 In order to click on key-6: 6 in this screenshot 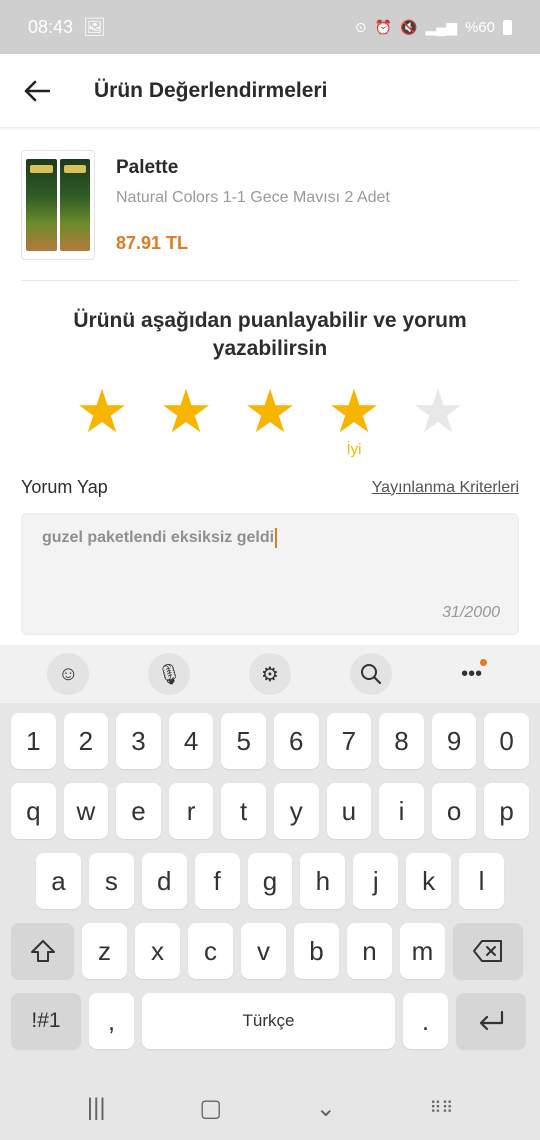, I will do `click(296, 741)`.